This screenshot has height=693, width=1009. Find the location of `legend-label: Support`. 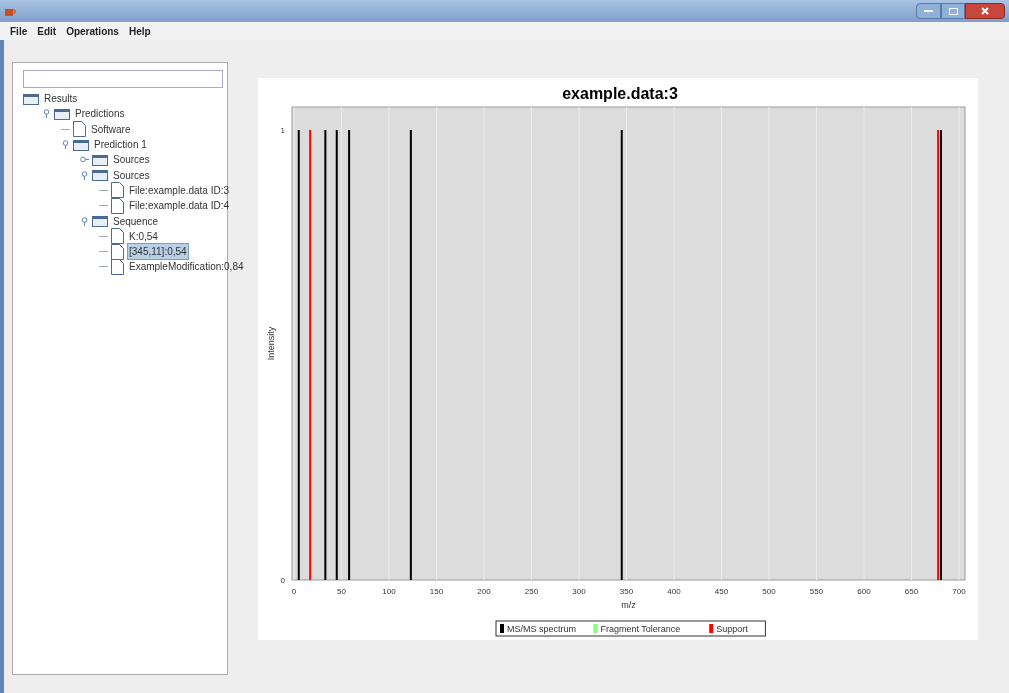

legend-label: Support is located at coordinates (732, 629).